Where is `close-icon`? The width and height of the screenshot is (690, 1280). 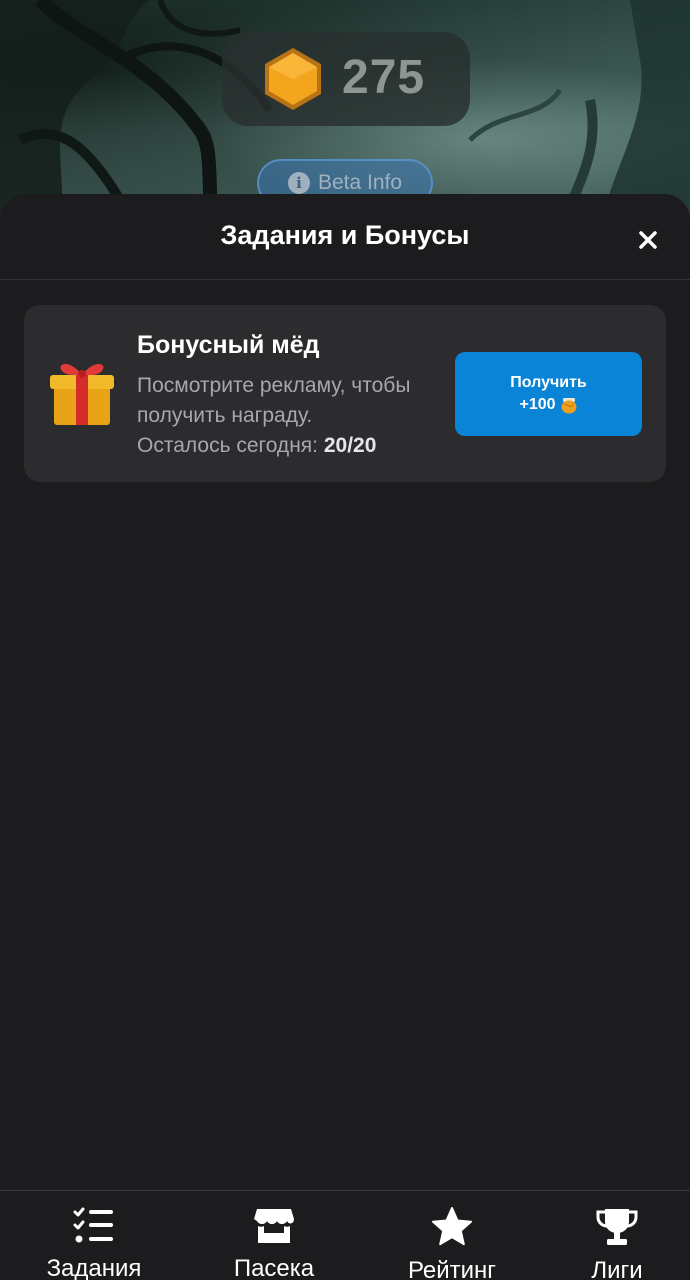 close-icon is located at coordinates (648, 240).